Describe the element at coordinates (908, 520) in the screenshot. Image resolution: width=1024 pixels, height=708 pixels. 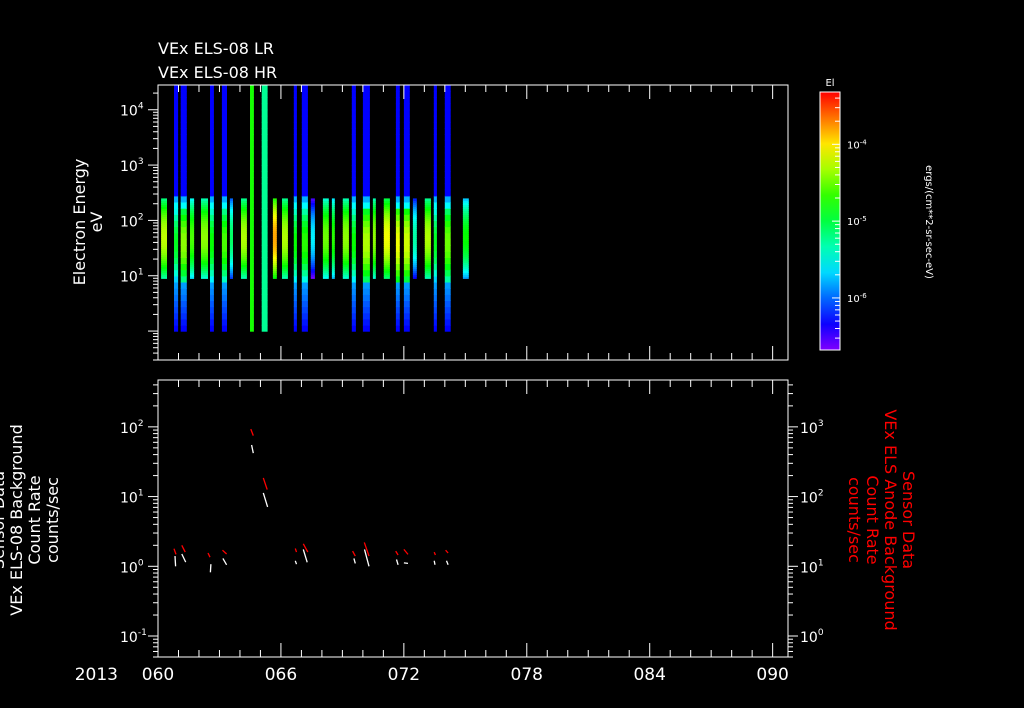
I see `right-ylabel-1: Sensor Data` at that location.